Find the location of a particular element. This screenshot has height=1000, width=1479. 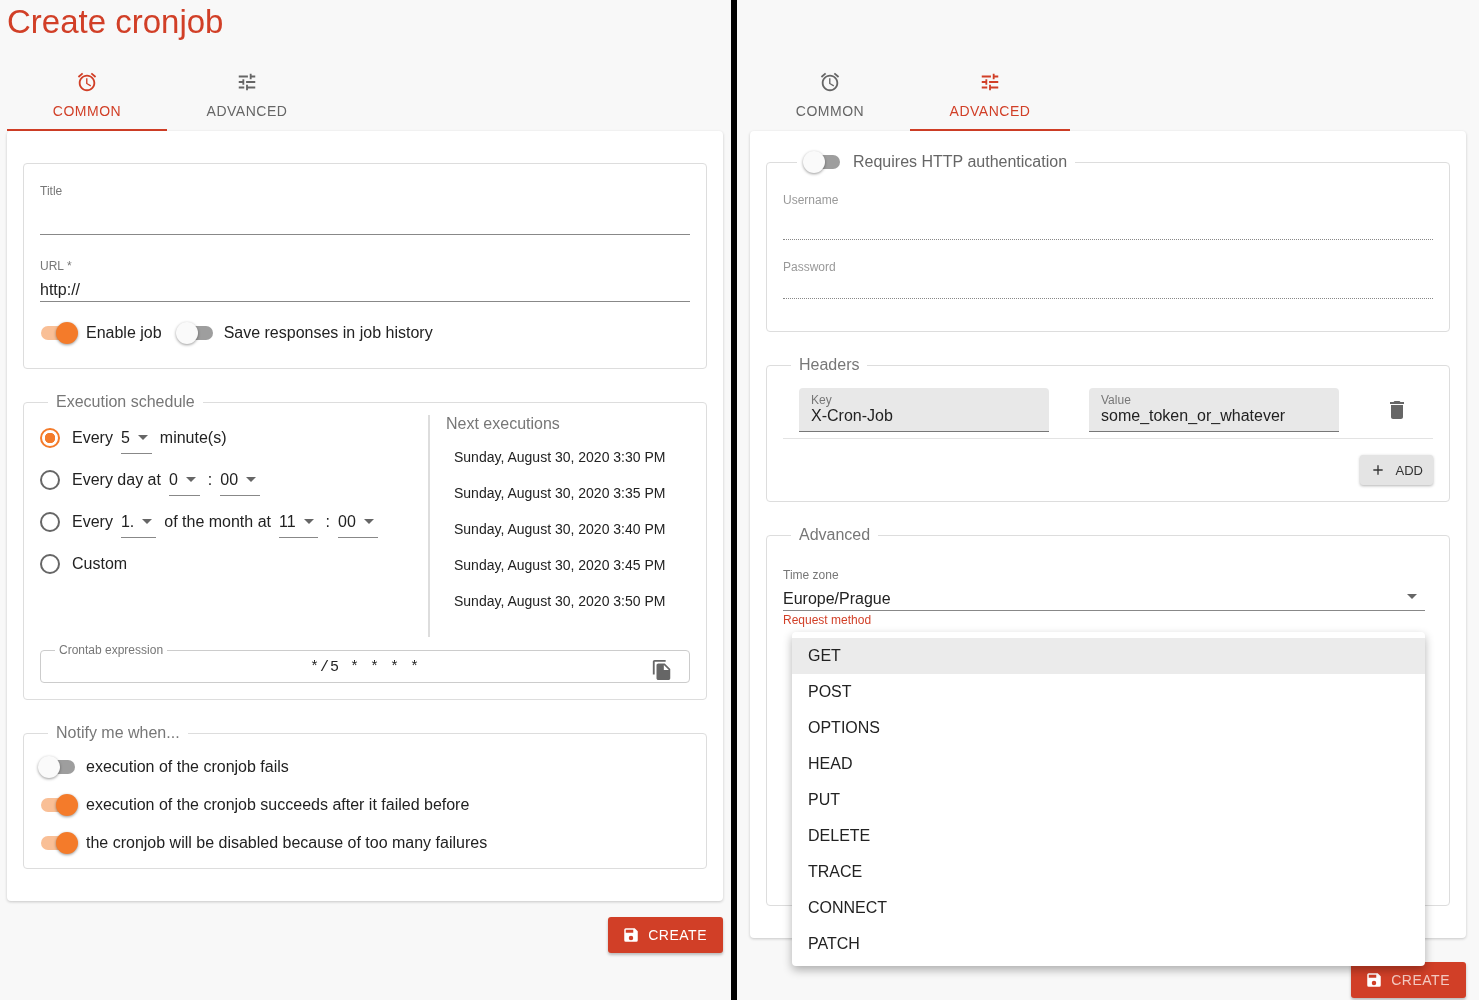

tab: ADVANCED is located at coordinates (247, 96).